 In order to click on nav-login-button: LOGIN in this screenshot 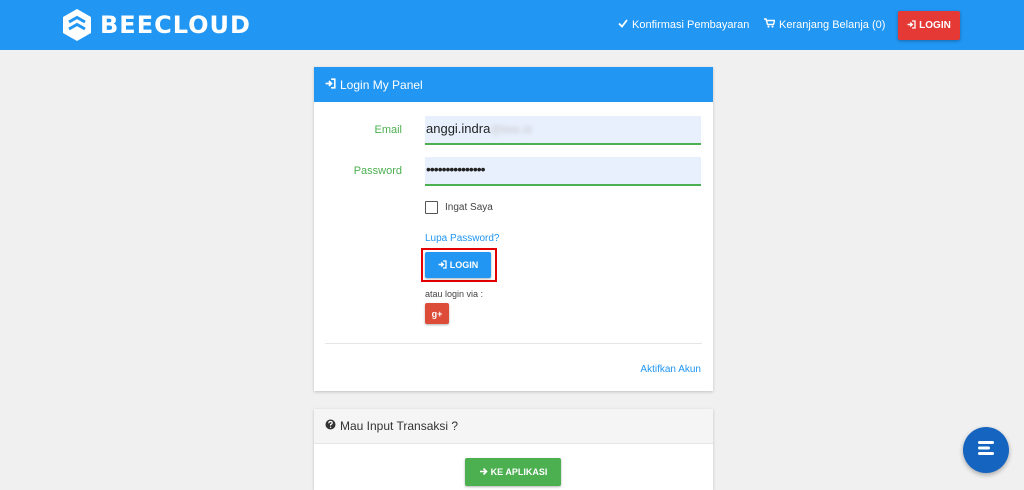, I will do `click(929, 25)`.